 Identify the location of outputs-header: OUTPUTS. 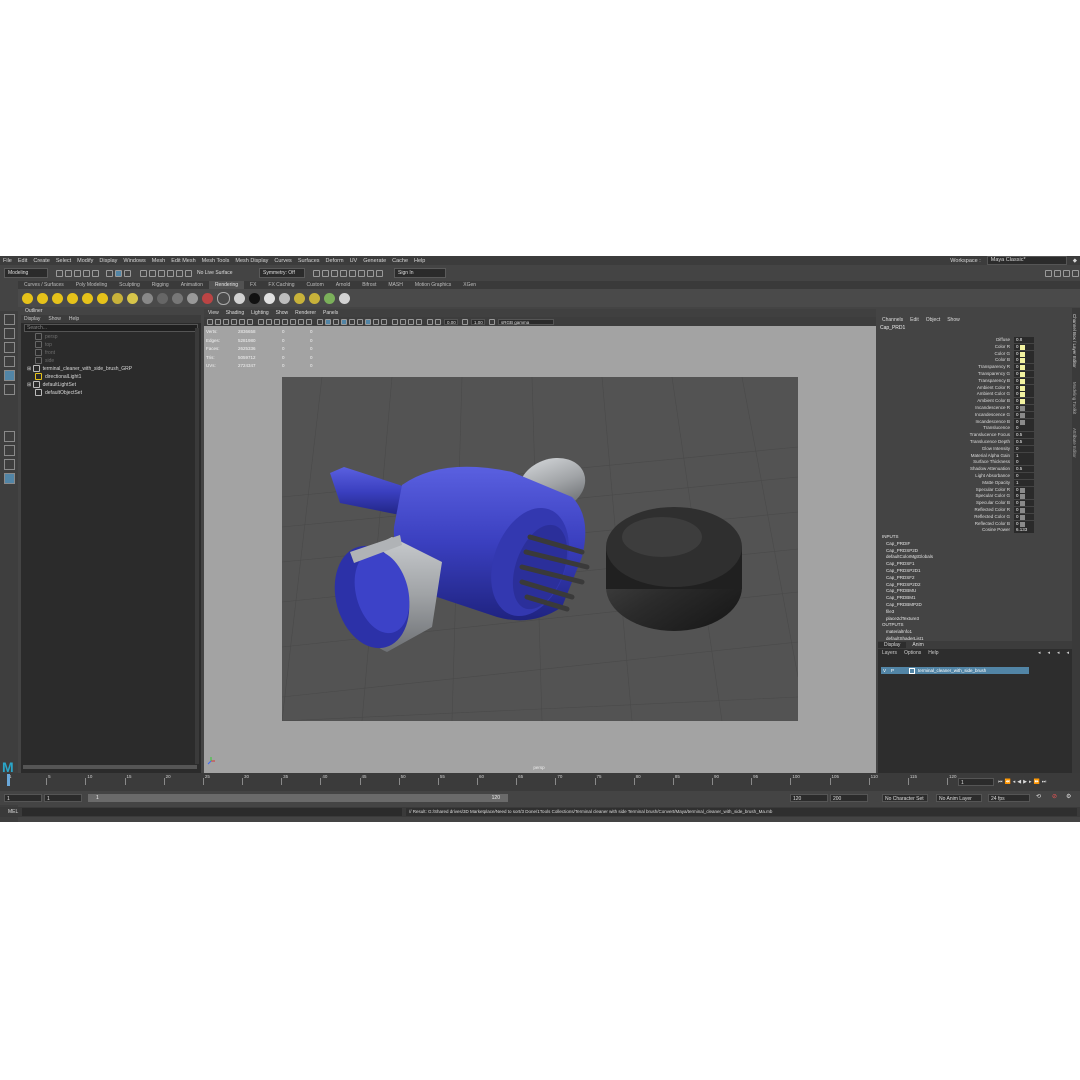
(893, 624).